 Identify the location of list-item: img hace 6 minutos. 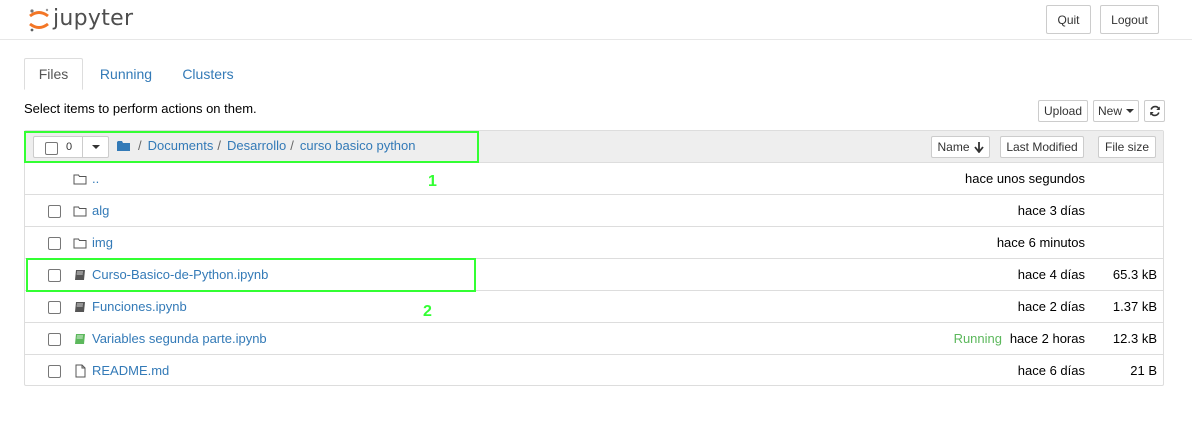
(594, 243).